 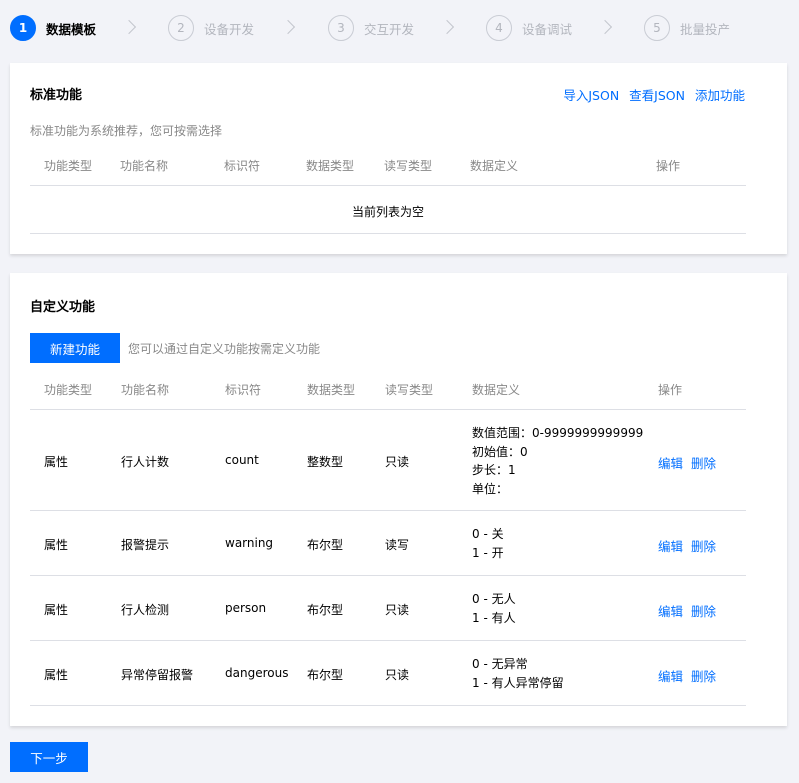 I want to click on definition-line: 步长：1, so click(x=494, y=470).